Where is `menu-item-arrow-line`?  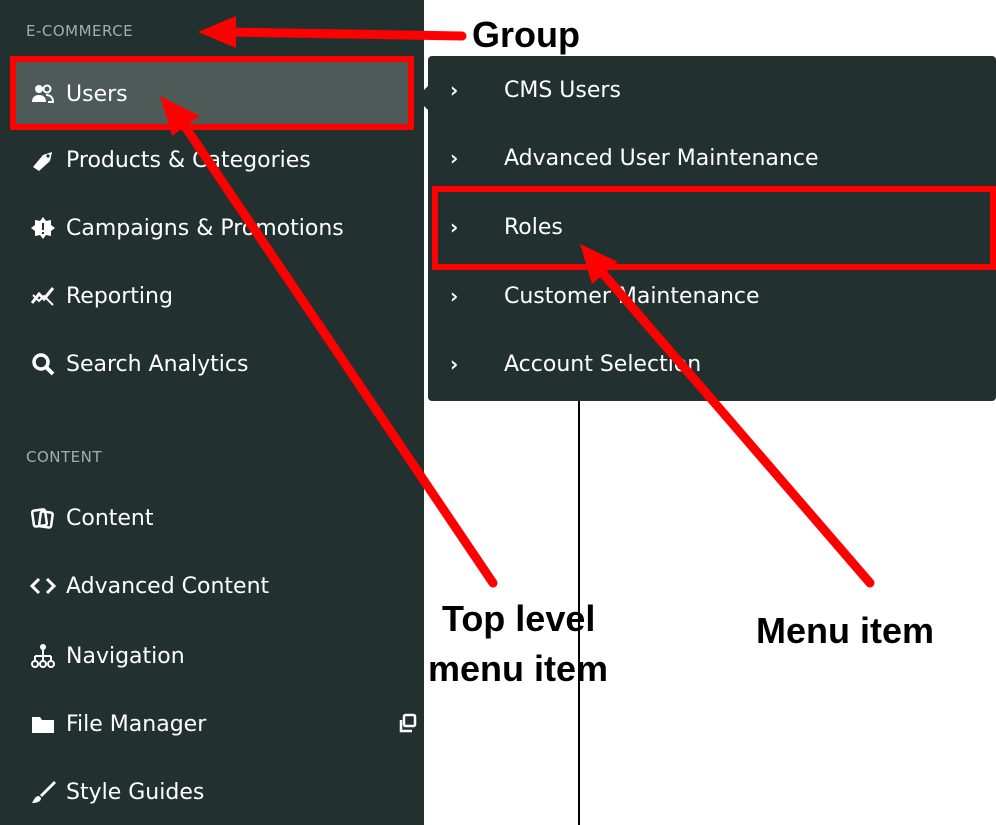
menu-item-arrow-line is located at coordinates (735, 426).